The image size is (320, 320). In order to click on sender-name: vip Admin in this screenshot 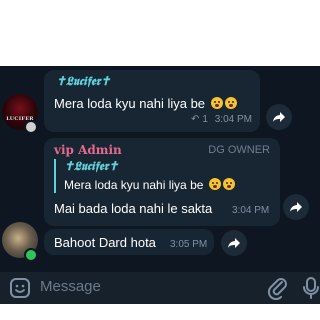, I will do `click(88, 150)`.